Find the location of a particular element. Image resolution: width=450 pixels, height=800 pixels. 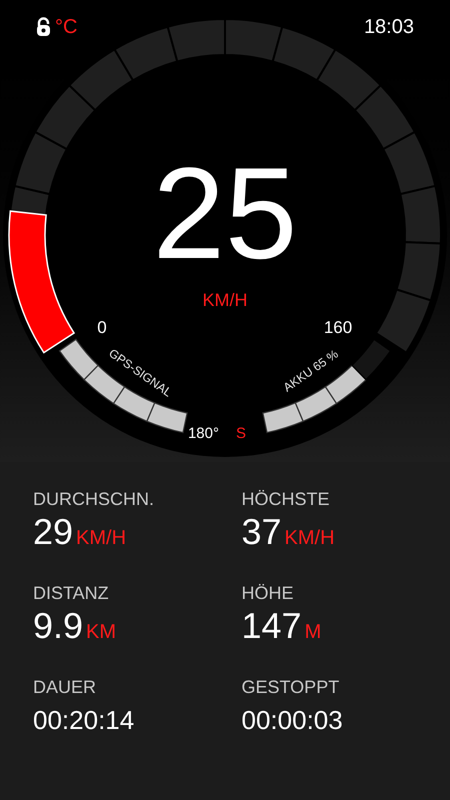

heading-direction: S is located at coordinates (241, 433).